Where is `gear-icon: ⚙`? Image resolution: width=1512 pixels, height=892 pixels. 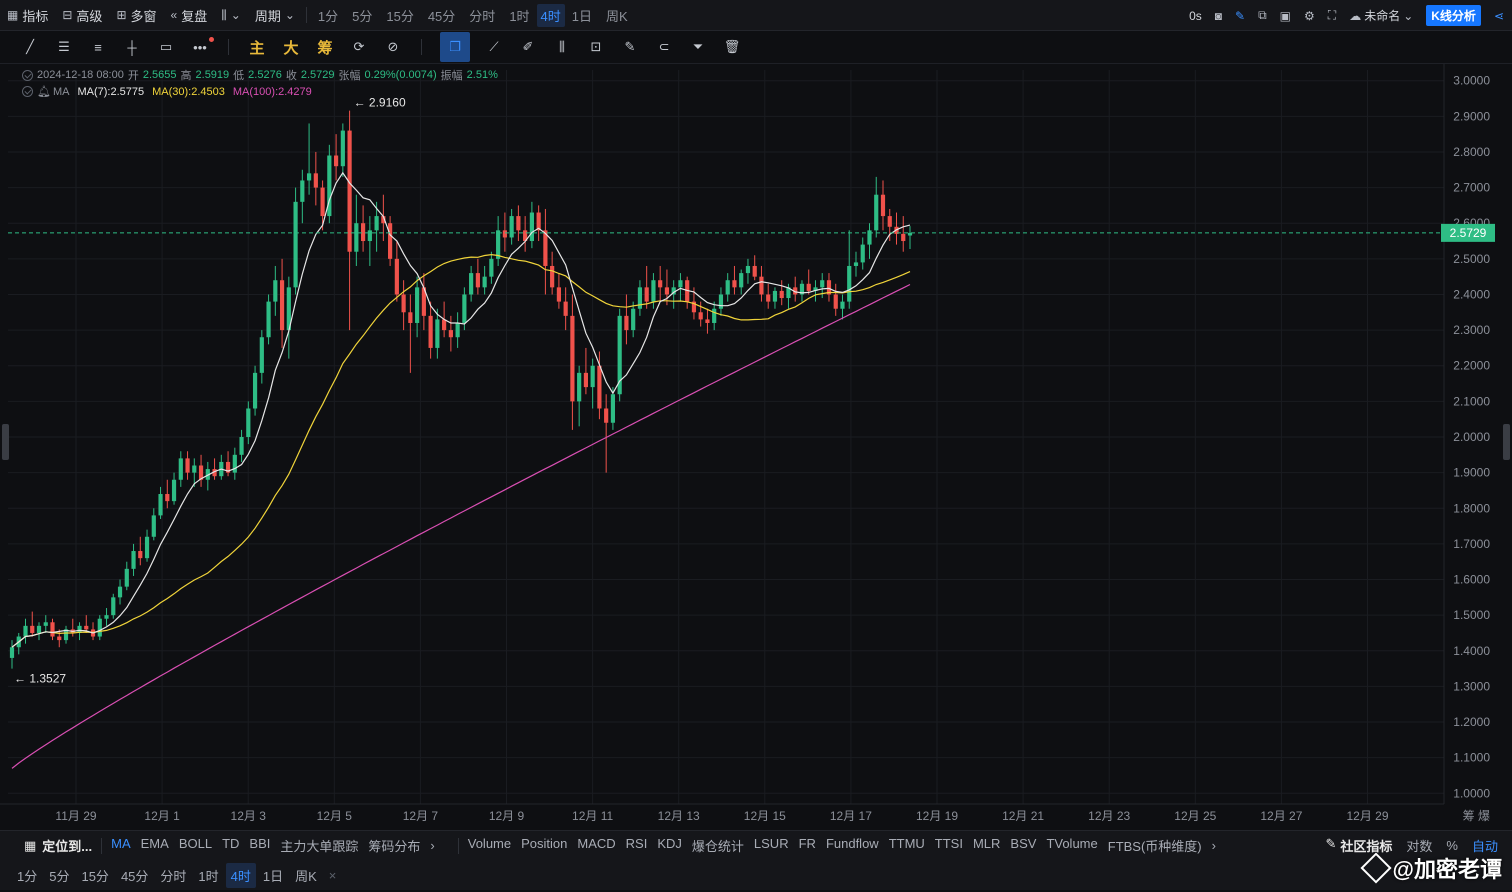 gear-icon: ⚙ is located at coordinates (1309, 16).